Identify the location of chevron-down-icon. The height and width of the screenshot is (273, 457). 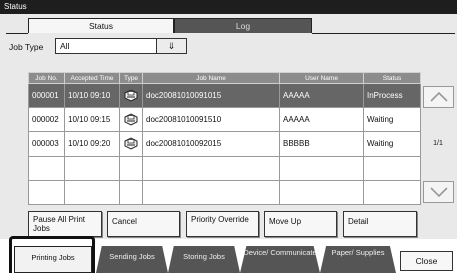
(438, 192).